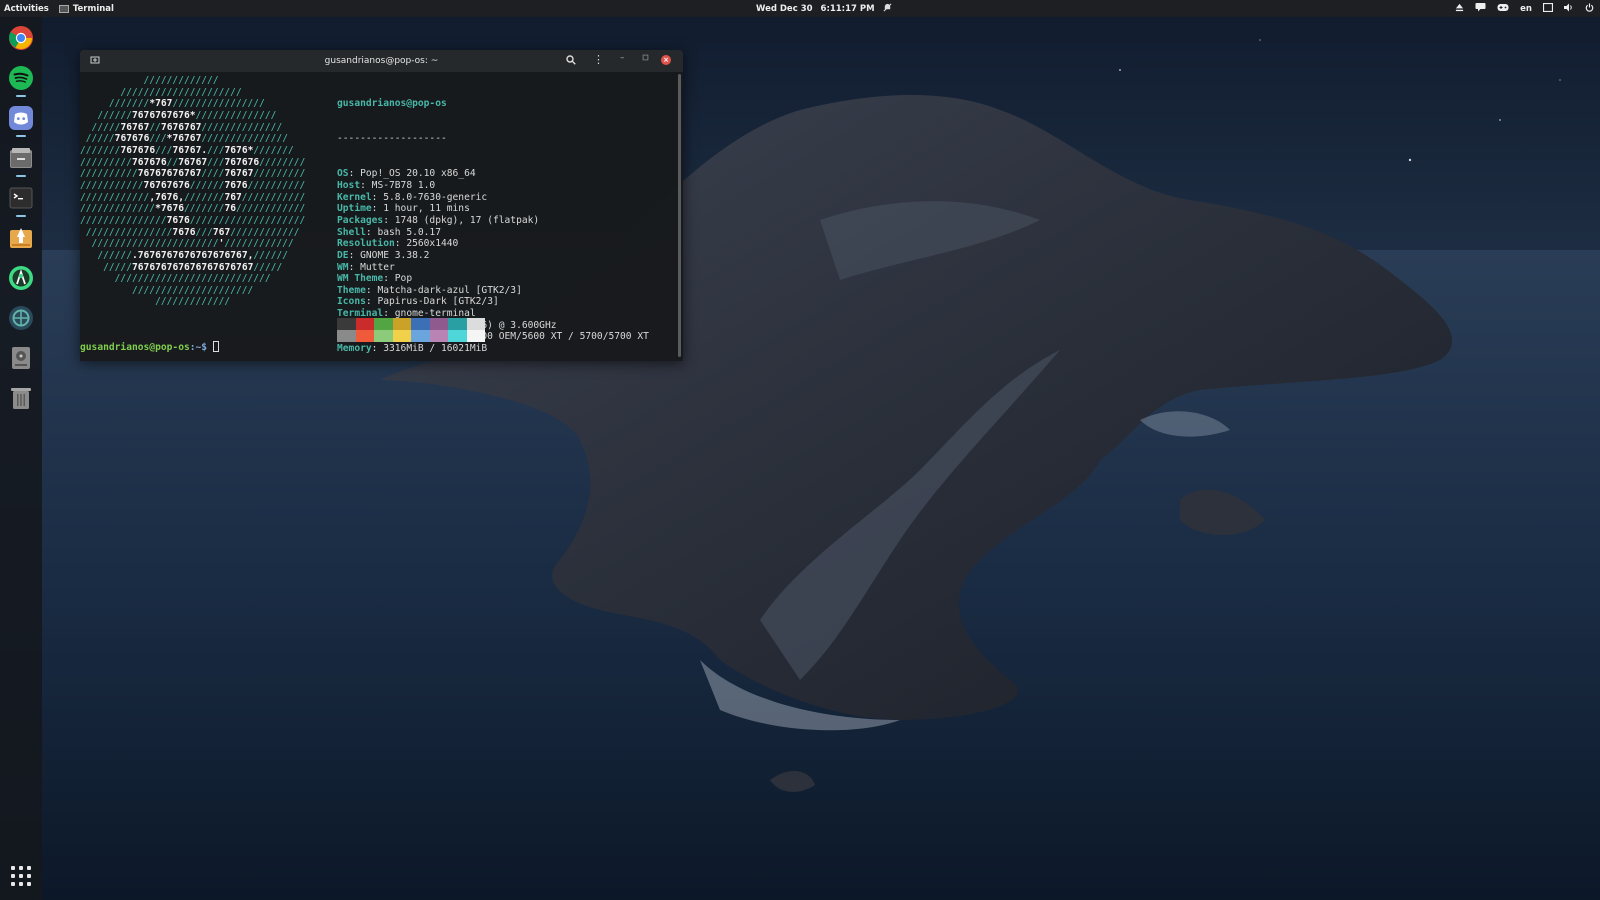 Image resolution: width=1600 pixels, height=900 pixels. I want to click on app-menu-label: Terminal, so click(93, 8).